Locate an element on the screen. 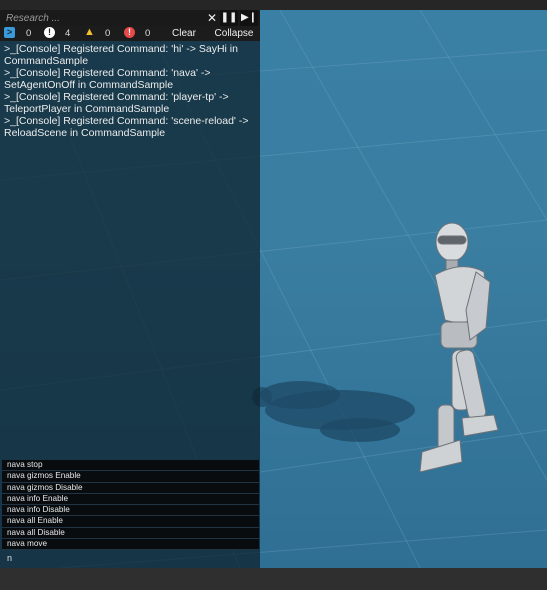 The image size is (547, 590). info-icon: ! is located at coordinates (49, 32).